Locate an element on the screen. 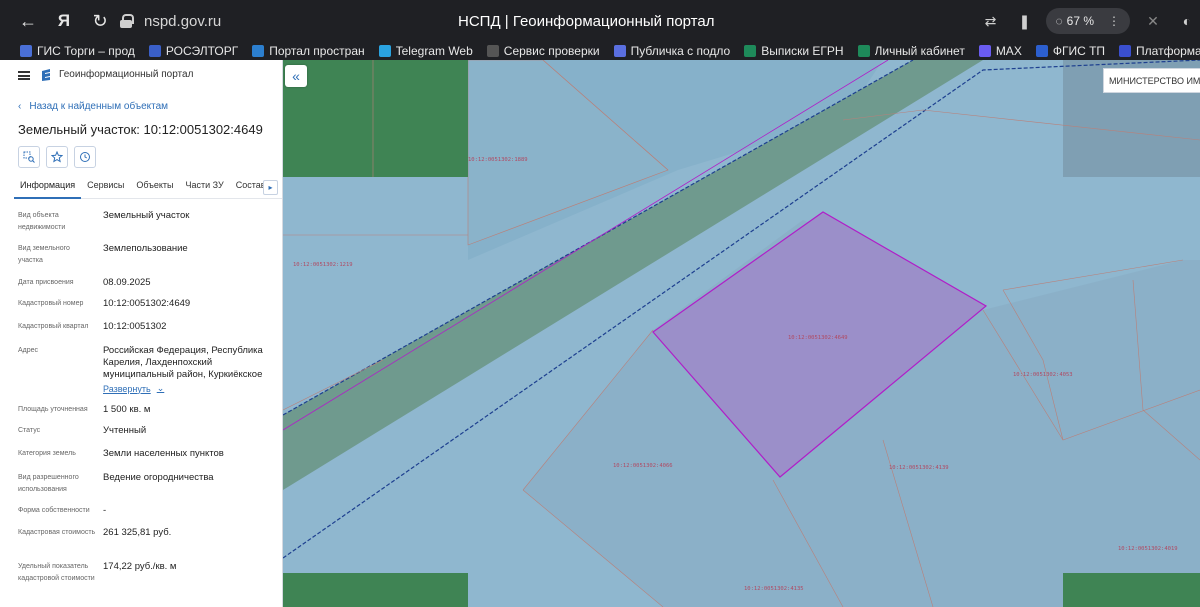 This screenshot has width=1200, height=607. parcel-label: 10:12:0051302:1219 is located at coordinates (323, 265).